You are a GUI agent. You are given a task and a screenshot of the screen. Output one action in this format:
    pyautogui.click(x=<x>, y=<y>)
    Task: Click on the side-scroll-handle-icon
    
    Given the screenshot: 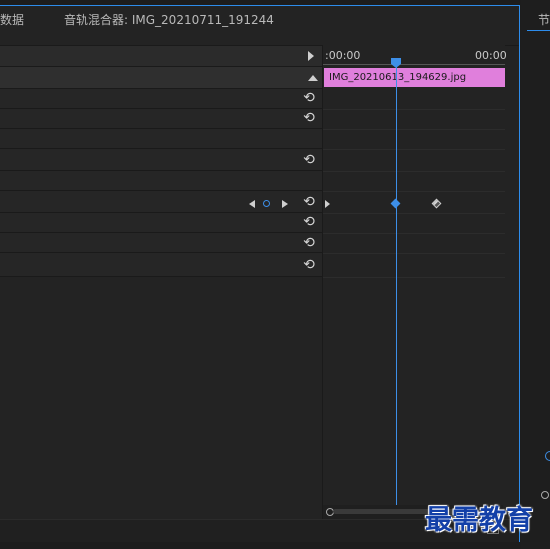 What is the action you would take?
    pyautogui.click(x=545, y=495)
    